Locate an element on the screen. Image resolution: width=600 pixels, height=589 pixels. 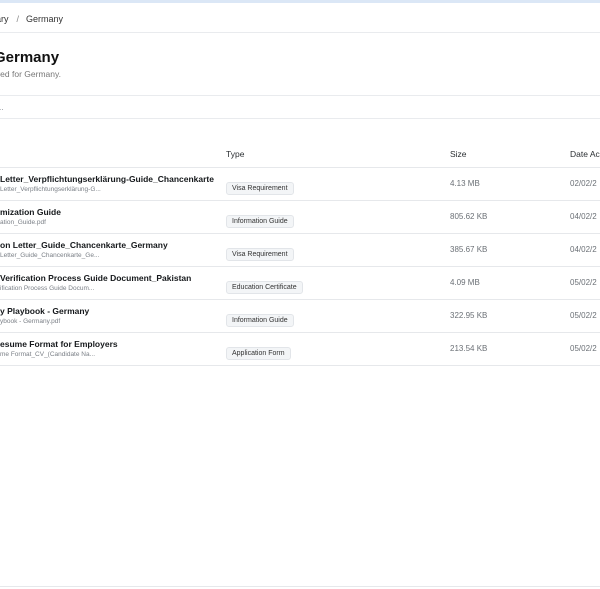
document-title: on Letter_Guide_Chancenkarte_Germany is located at coordinates (109, 245).